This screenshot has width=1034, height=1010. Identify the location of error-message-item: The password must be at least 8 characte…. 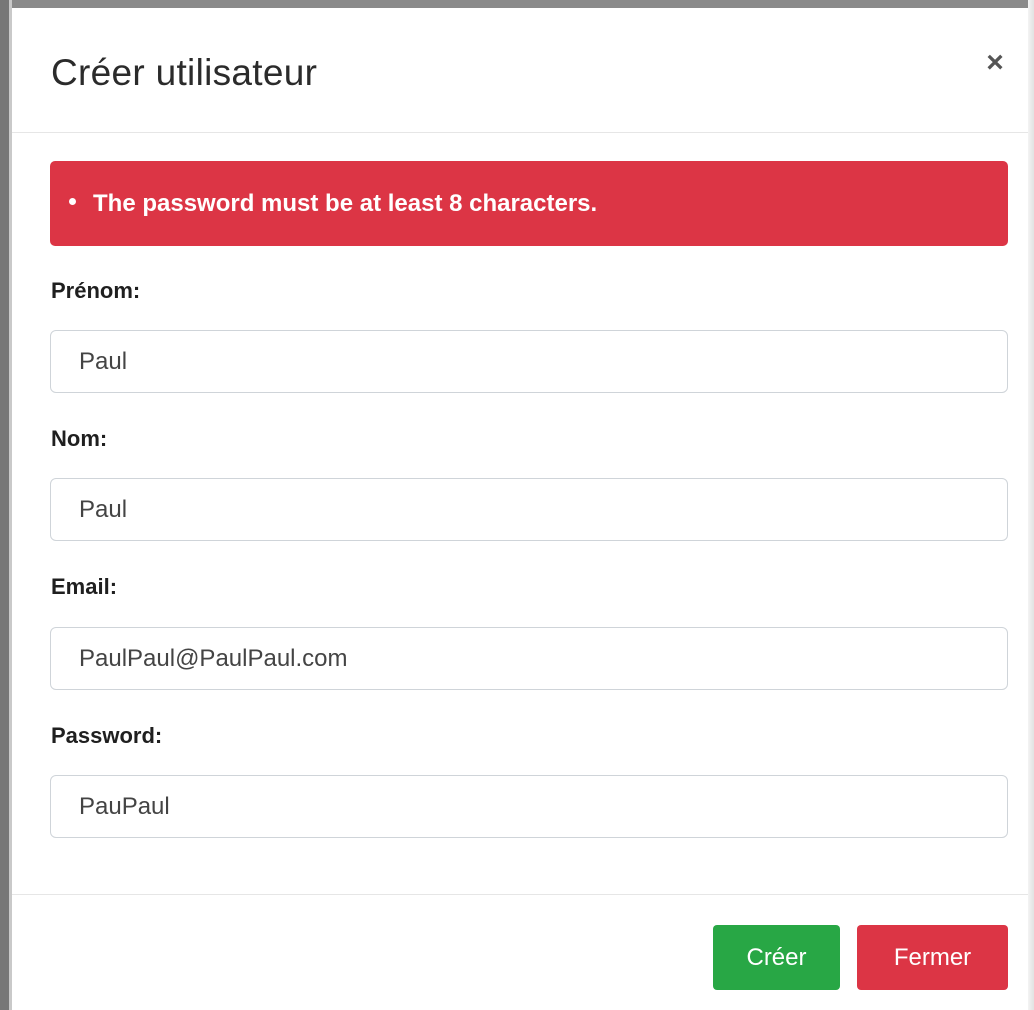
(333, 204).